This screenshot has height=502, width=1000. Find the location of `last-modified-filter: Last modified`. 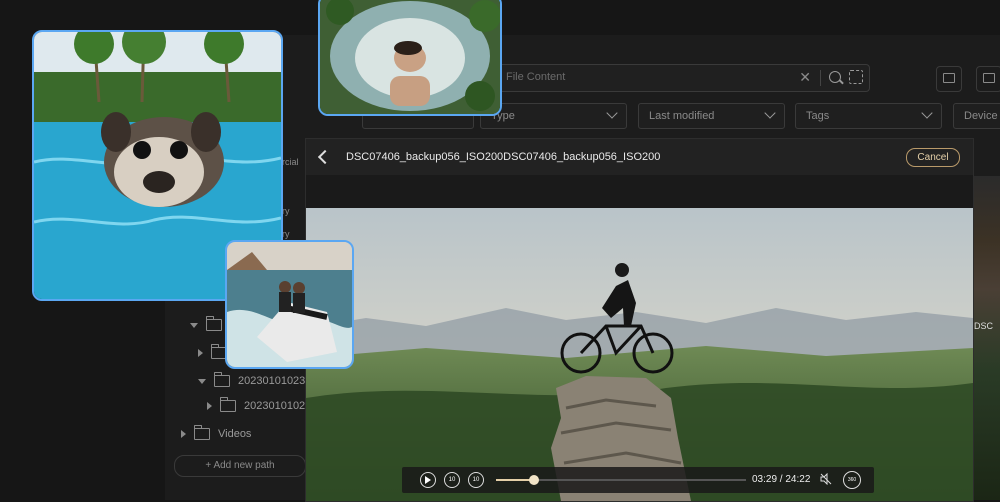

last-modified-filter: Last modified is located at coordinates (711, 116).